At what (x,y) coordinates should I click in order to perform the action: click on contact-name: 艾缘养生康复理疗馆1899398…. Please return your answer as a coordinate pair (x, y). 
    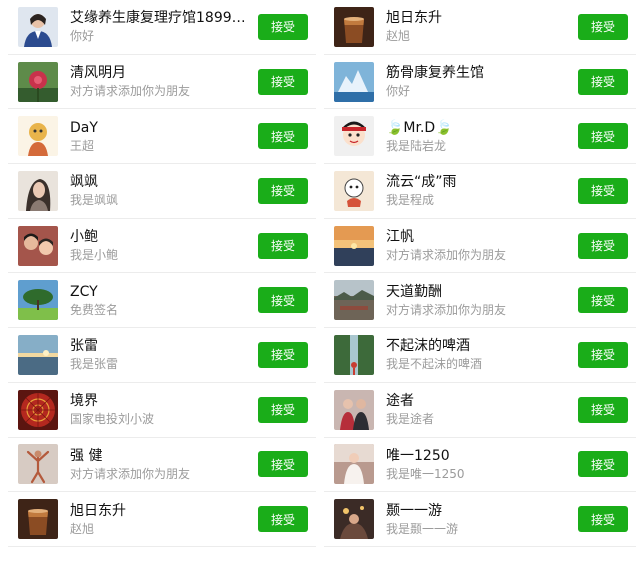
    Looking at the image, I should click on (161, 18).